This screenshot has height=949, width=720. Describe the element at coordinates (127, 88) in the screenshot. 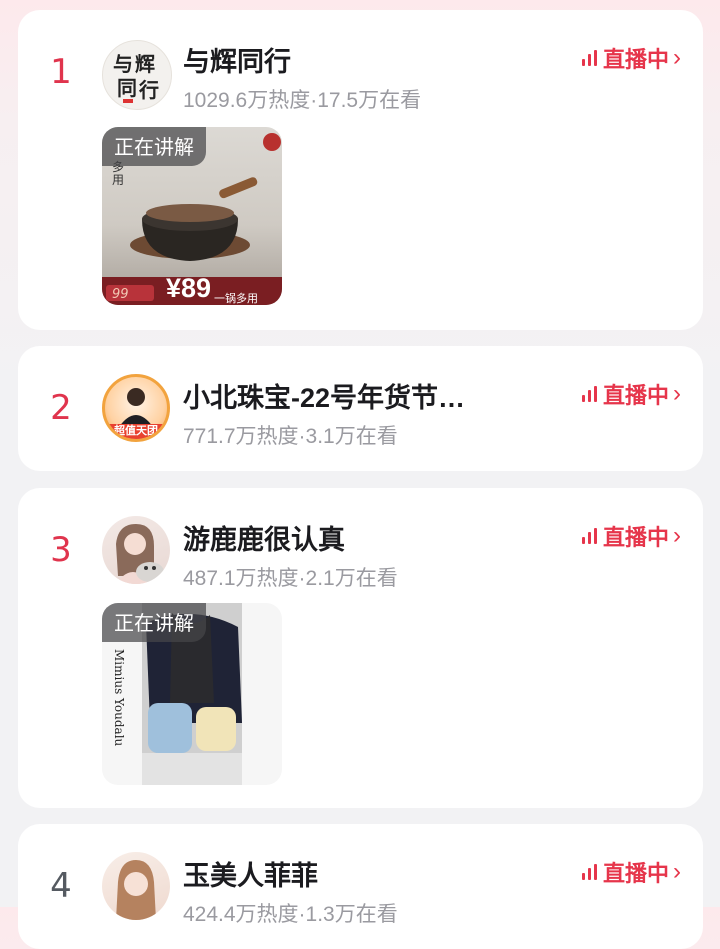

I see `svg-text: 同` at that location.